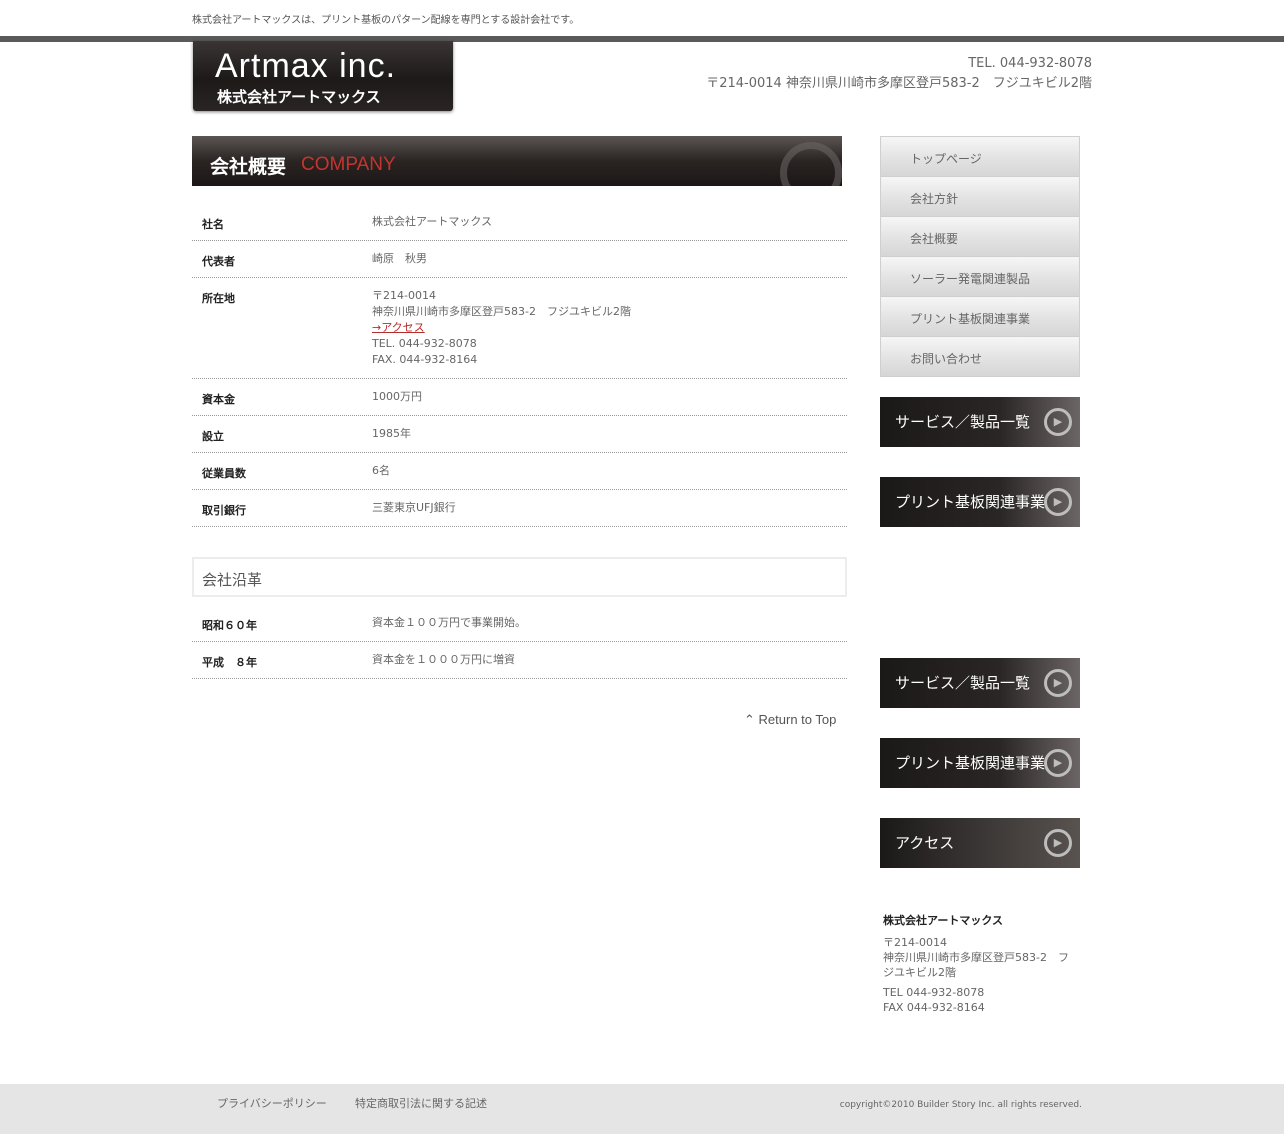 The width and height of the screenshot is (1284, 1146). Describe the element at coordinates (306, 66) in the screenshot. I see `logo-text-en: Artmax inc.` at that location.